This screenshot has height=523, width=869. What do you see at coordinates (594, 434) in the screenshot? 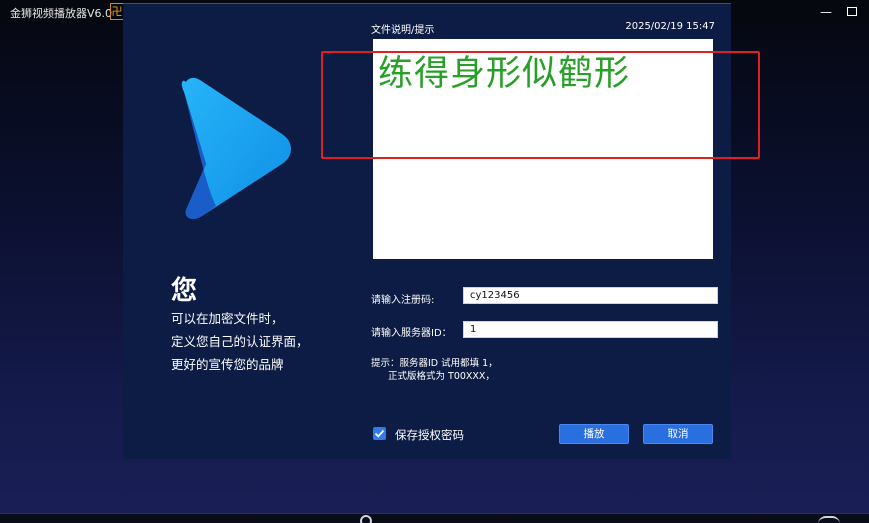
I see `play-button: 播放` at bounding box center [594, 434].